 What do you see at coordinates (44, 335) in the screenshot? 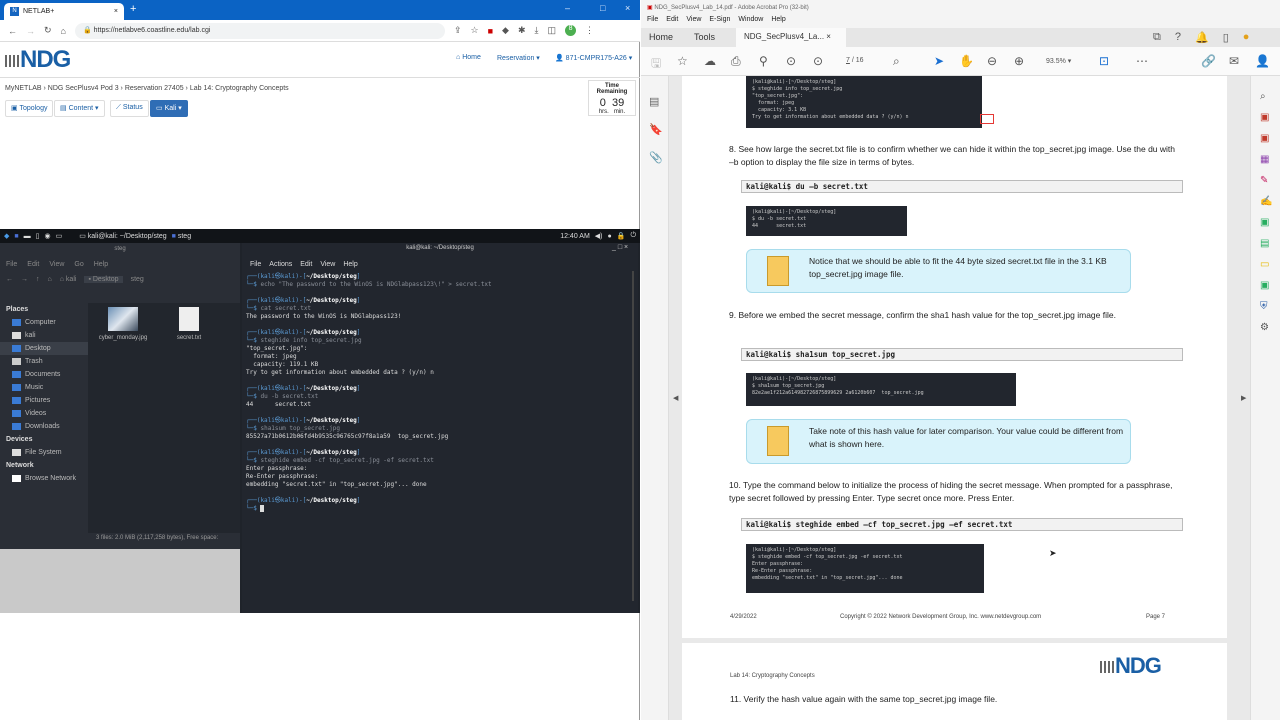
I see `place-kali: kali` at bounding box center [44, 335].